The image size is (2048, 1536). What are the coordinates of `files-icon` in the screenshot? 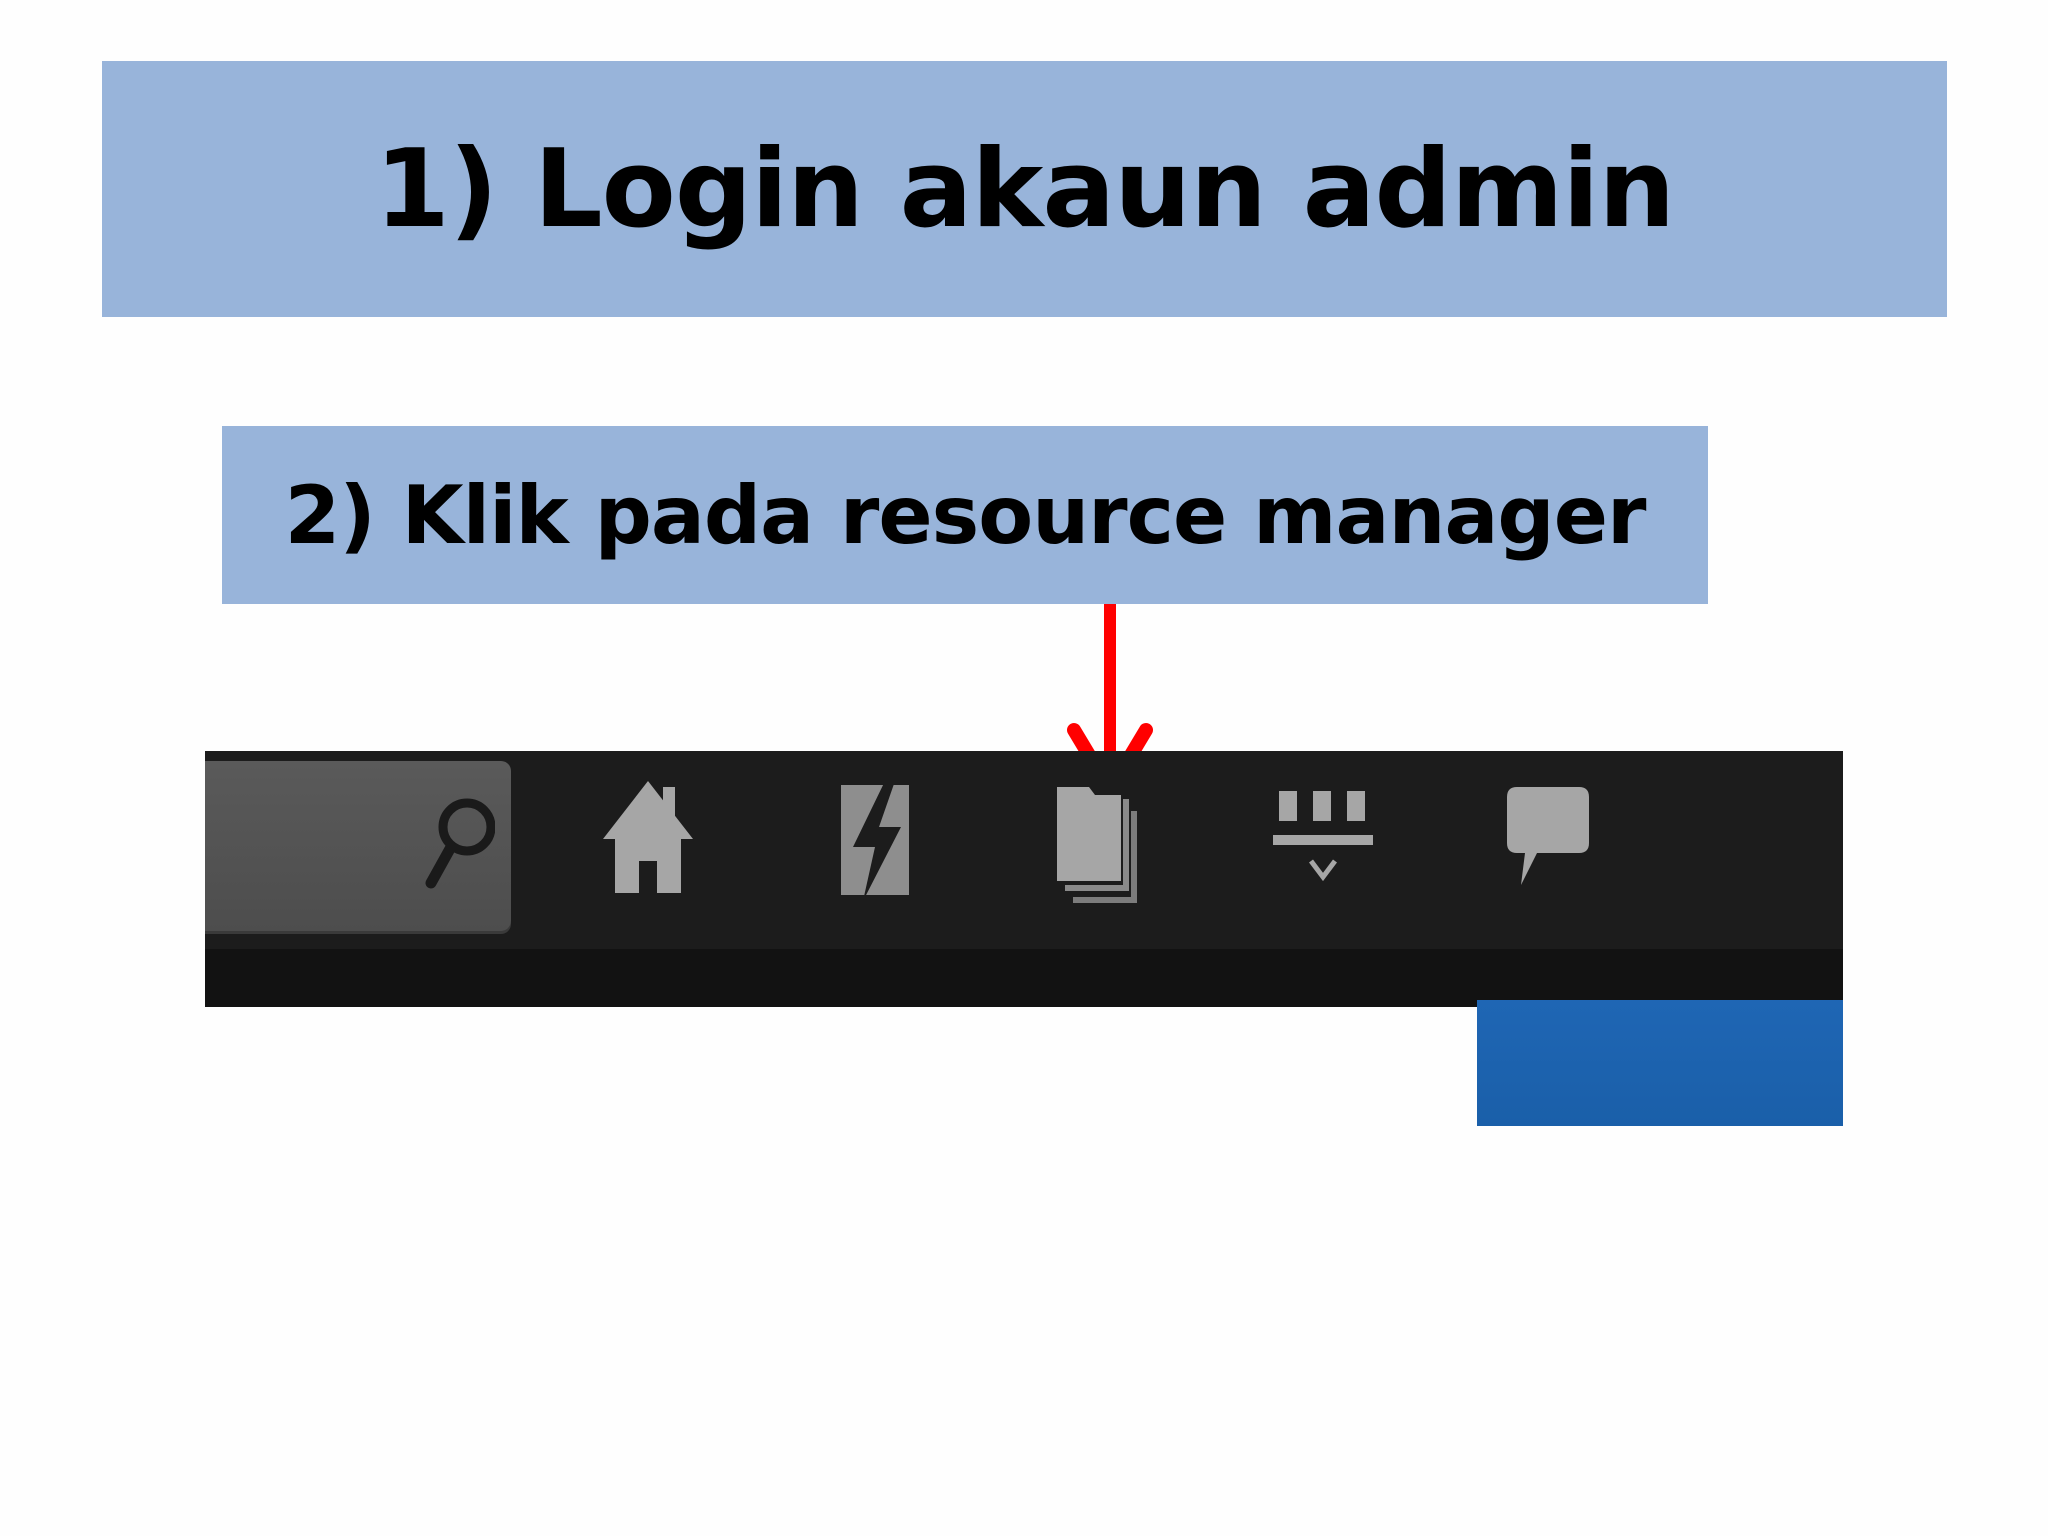 It's located at (1100, 846).